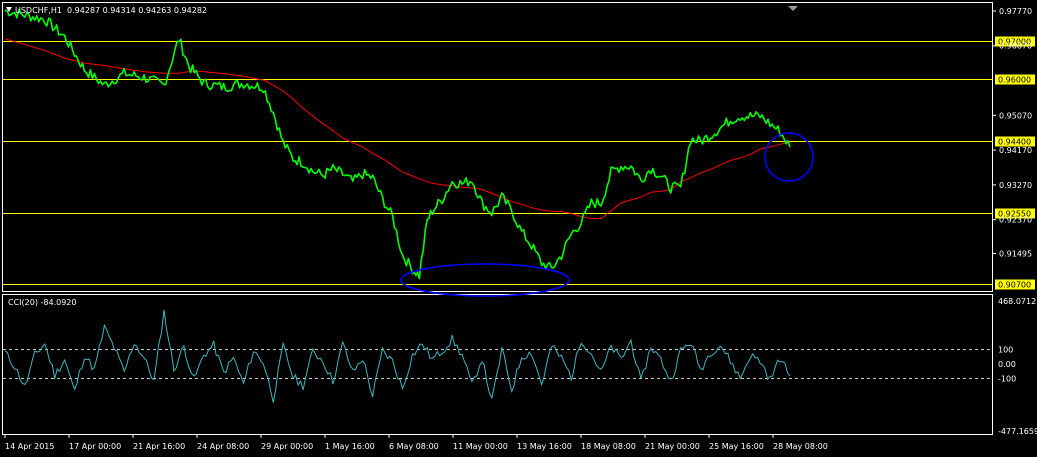  Describe the element at coordinates (137, 10) in the screenshot. I see `ohlc-values: 0.94287 0.94314 0.94263 0.94282` at that location.